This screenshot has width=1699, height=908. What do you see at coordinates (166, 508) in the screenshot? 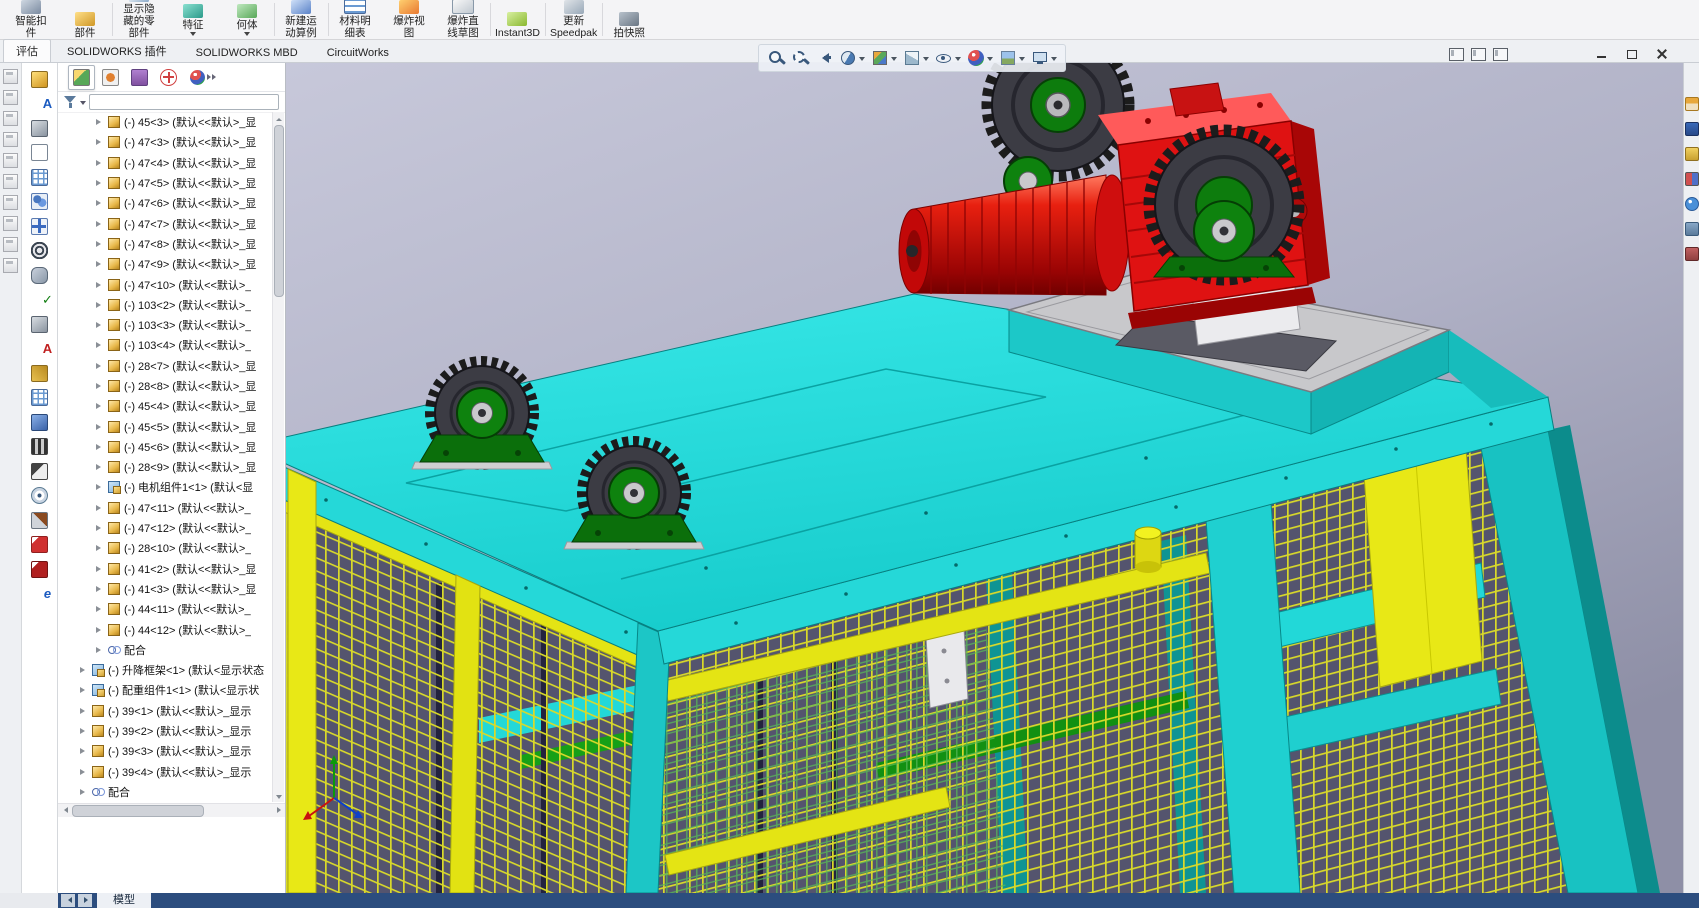
I see `tree-item: (-) 47<11> (默认<<默认>_` at bounding box center [166, 508].